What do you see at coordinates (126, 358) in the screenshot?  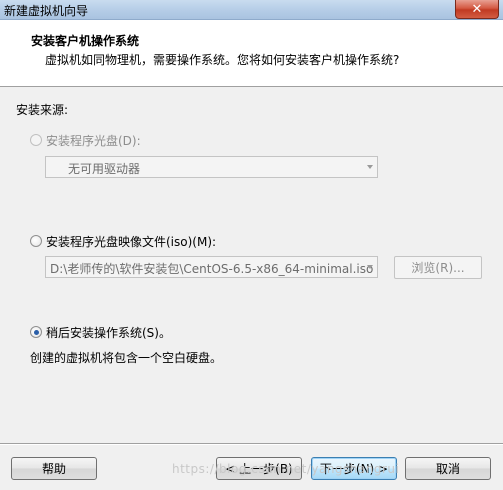 I see `install-later-description: 创建的虚拟机将包含一个空白硬盘。` at bounding box center [126, 358].